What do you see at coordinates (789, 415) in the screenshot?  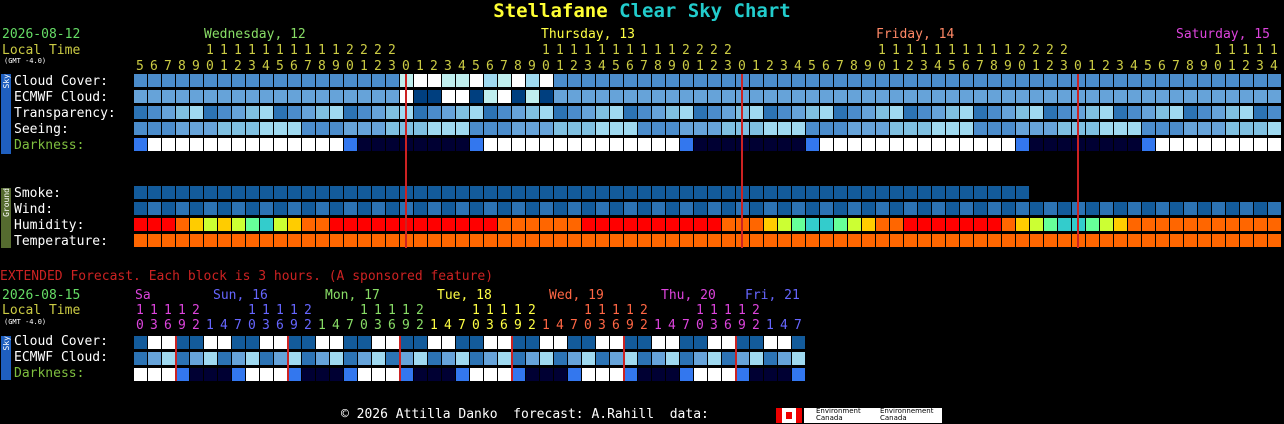 I see `canada-flag-icon` at bounding box center [789, 415].